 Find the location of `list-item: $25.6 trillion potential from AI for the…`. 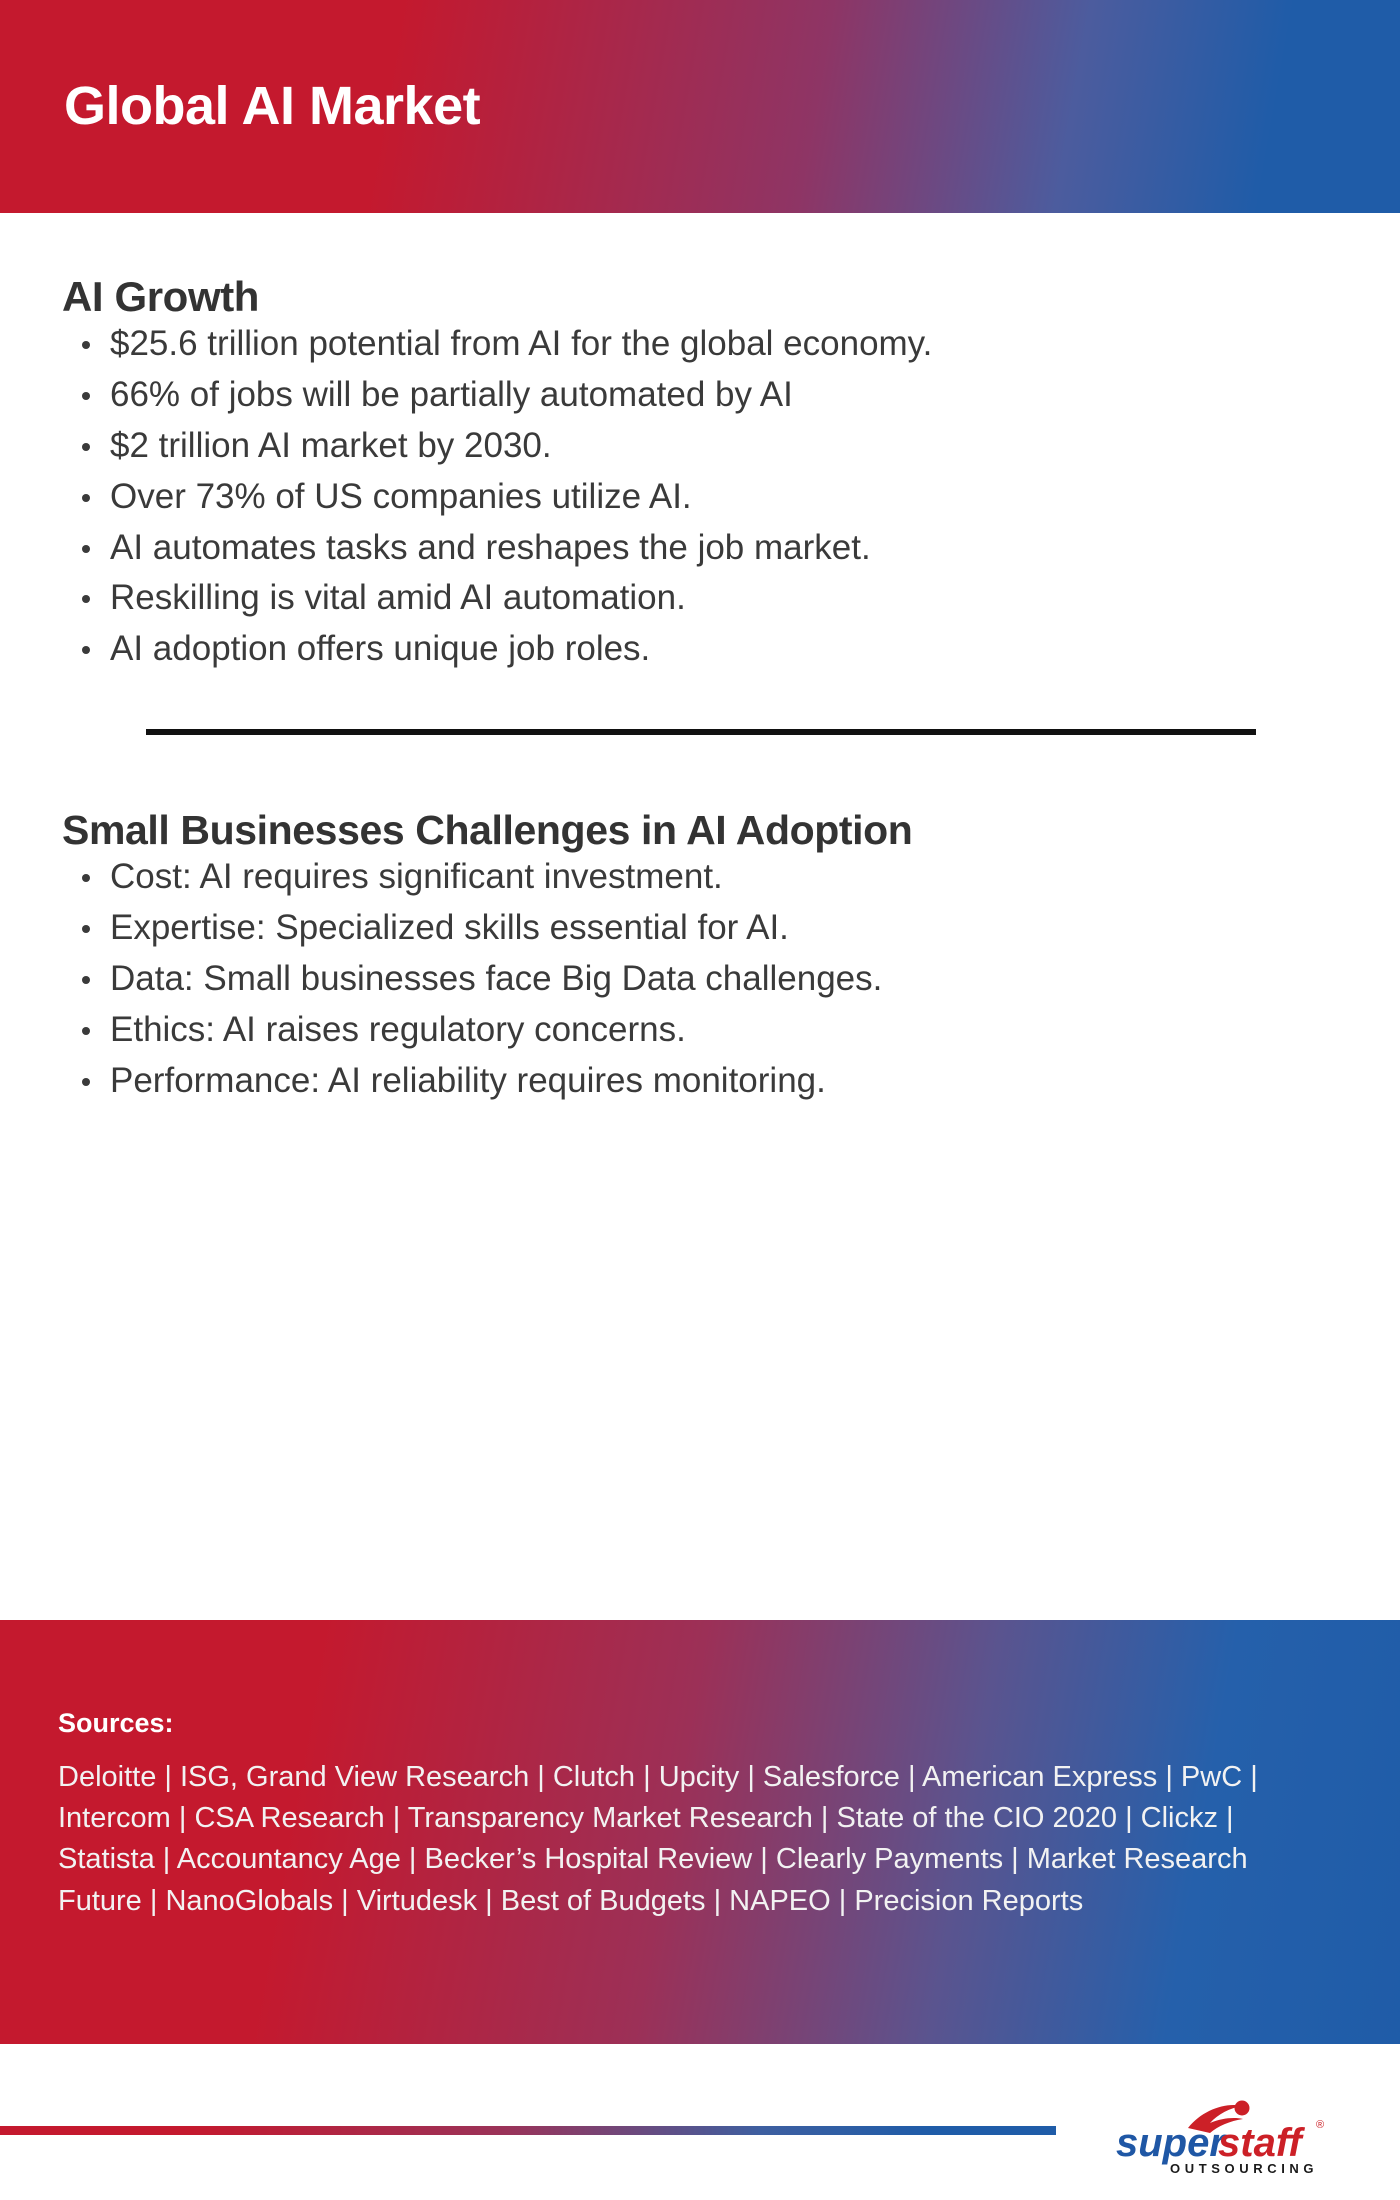

list-item: $25.6 trillion potential from AI for the… is located at coordinates (626, 344).